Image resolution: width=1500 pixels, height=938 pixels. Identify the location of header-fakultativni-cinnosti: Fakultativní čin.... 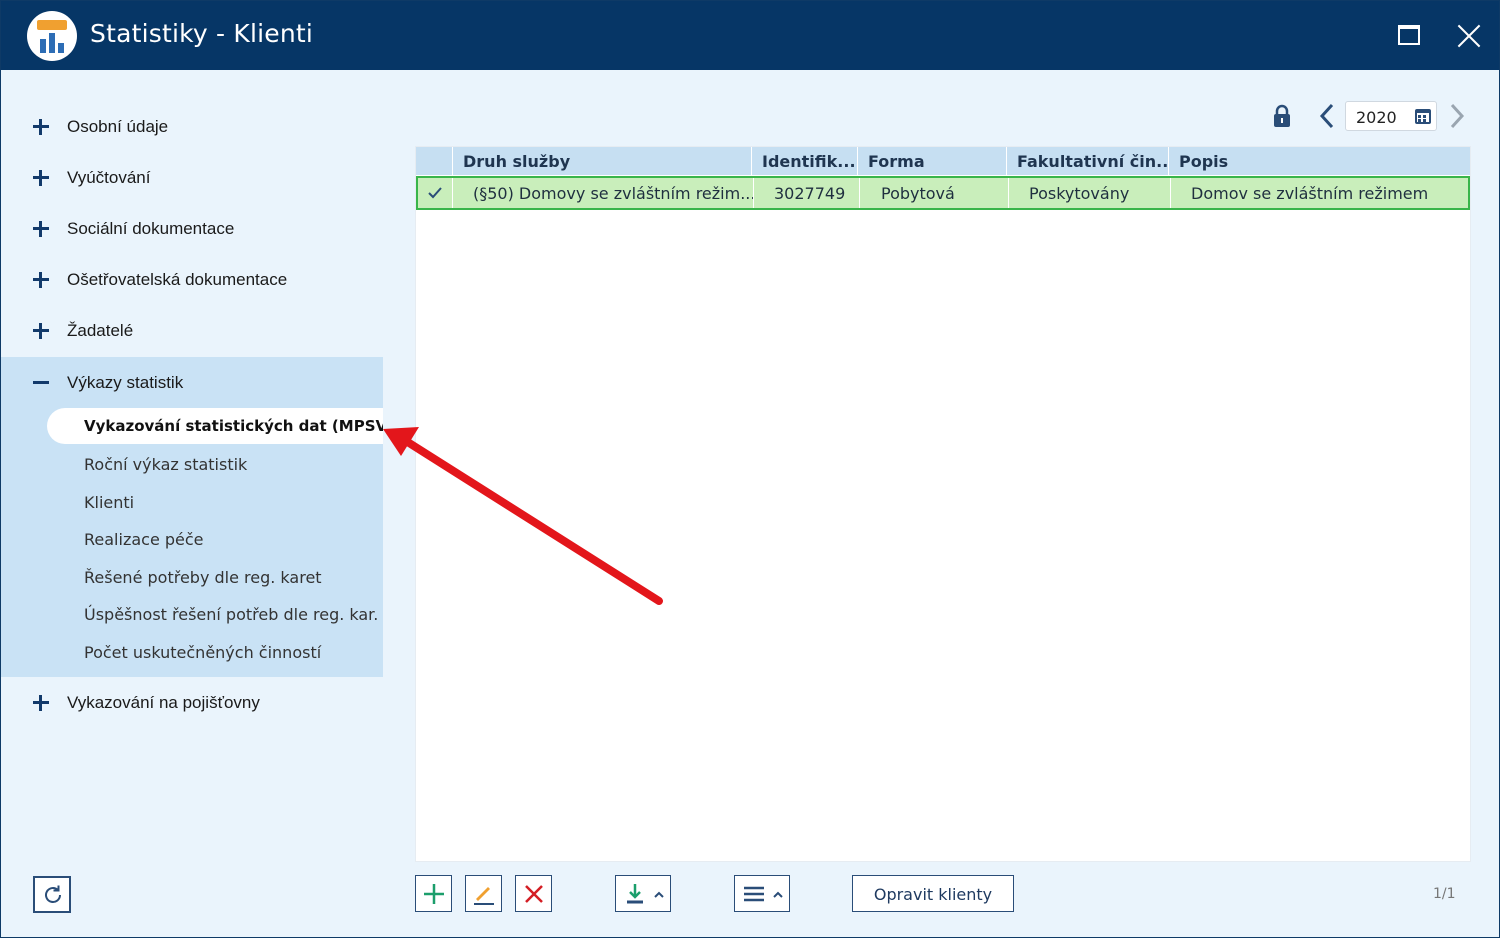
(1087, 161).